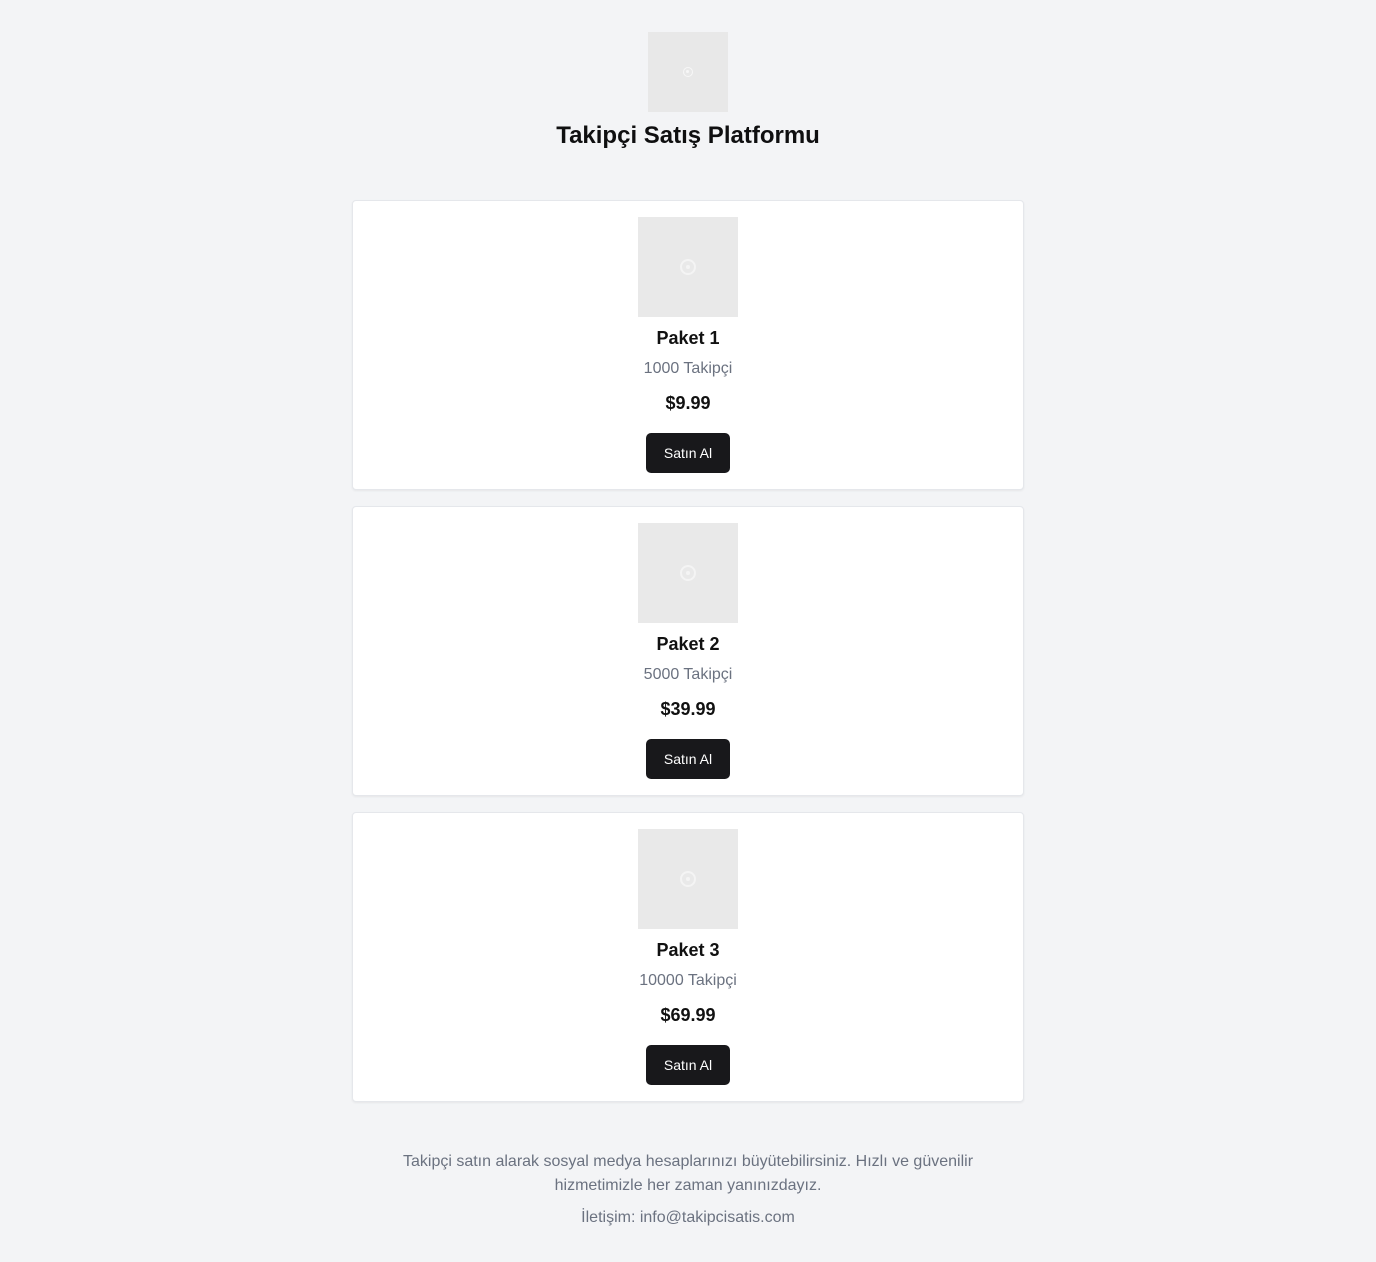 The height and width of the screenshot is (1262, 1376). Describe the element at coordinates (688, 709) in the screenshot. I see `package-price: $39.99` at that location.